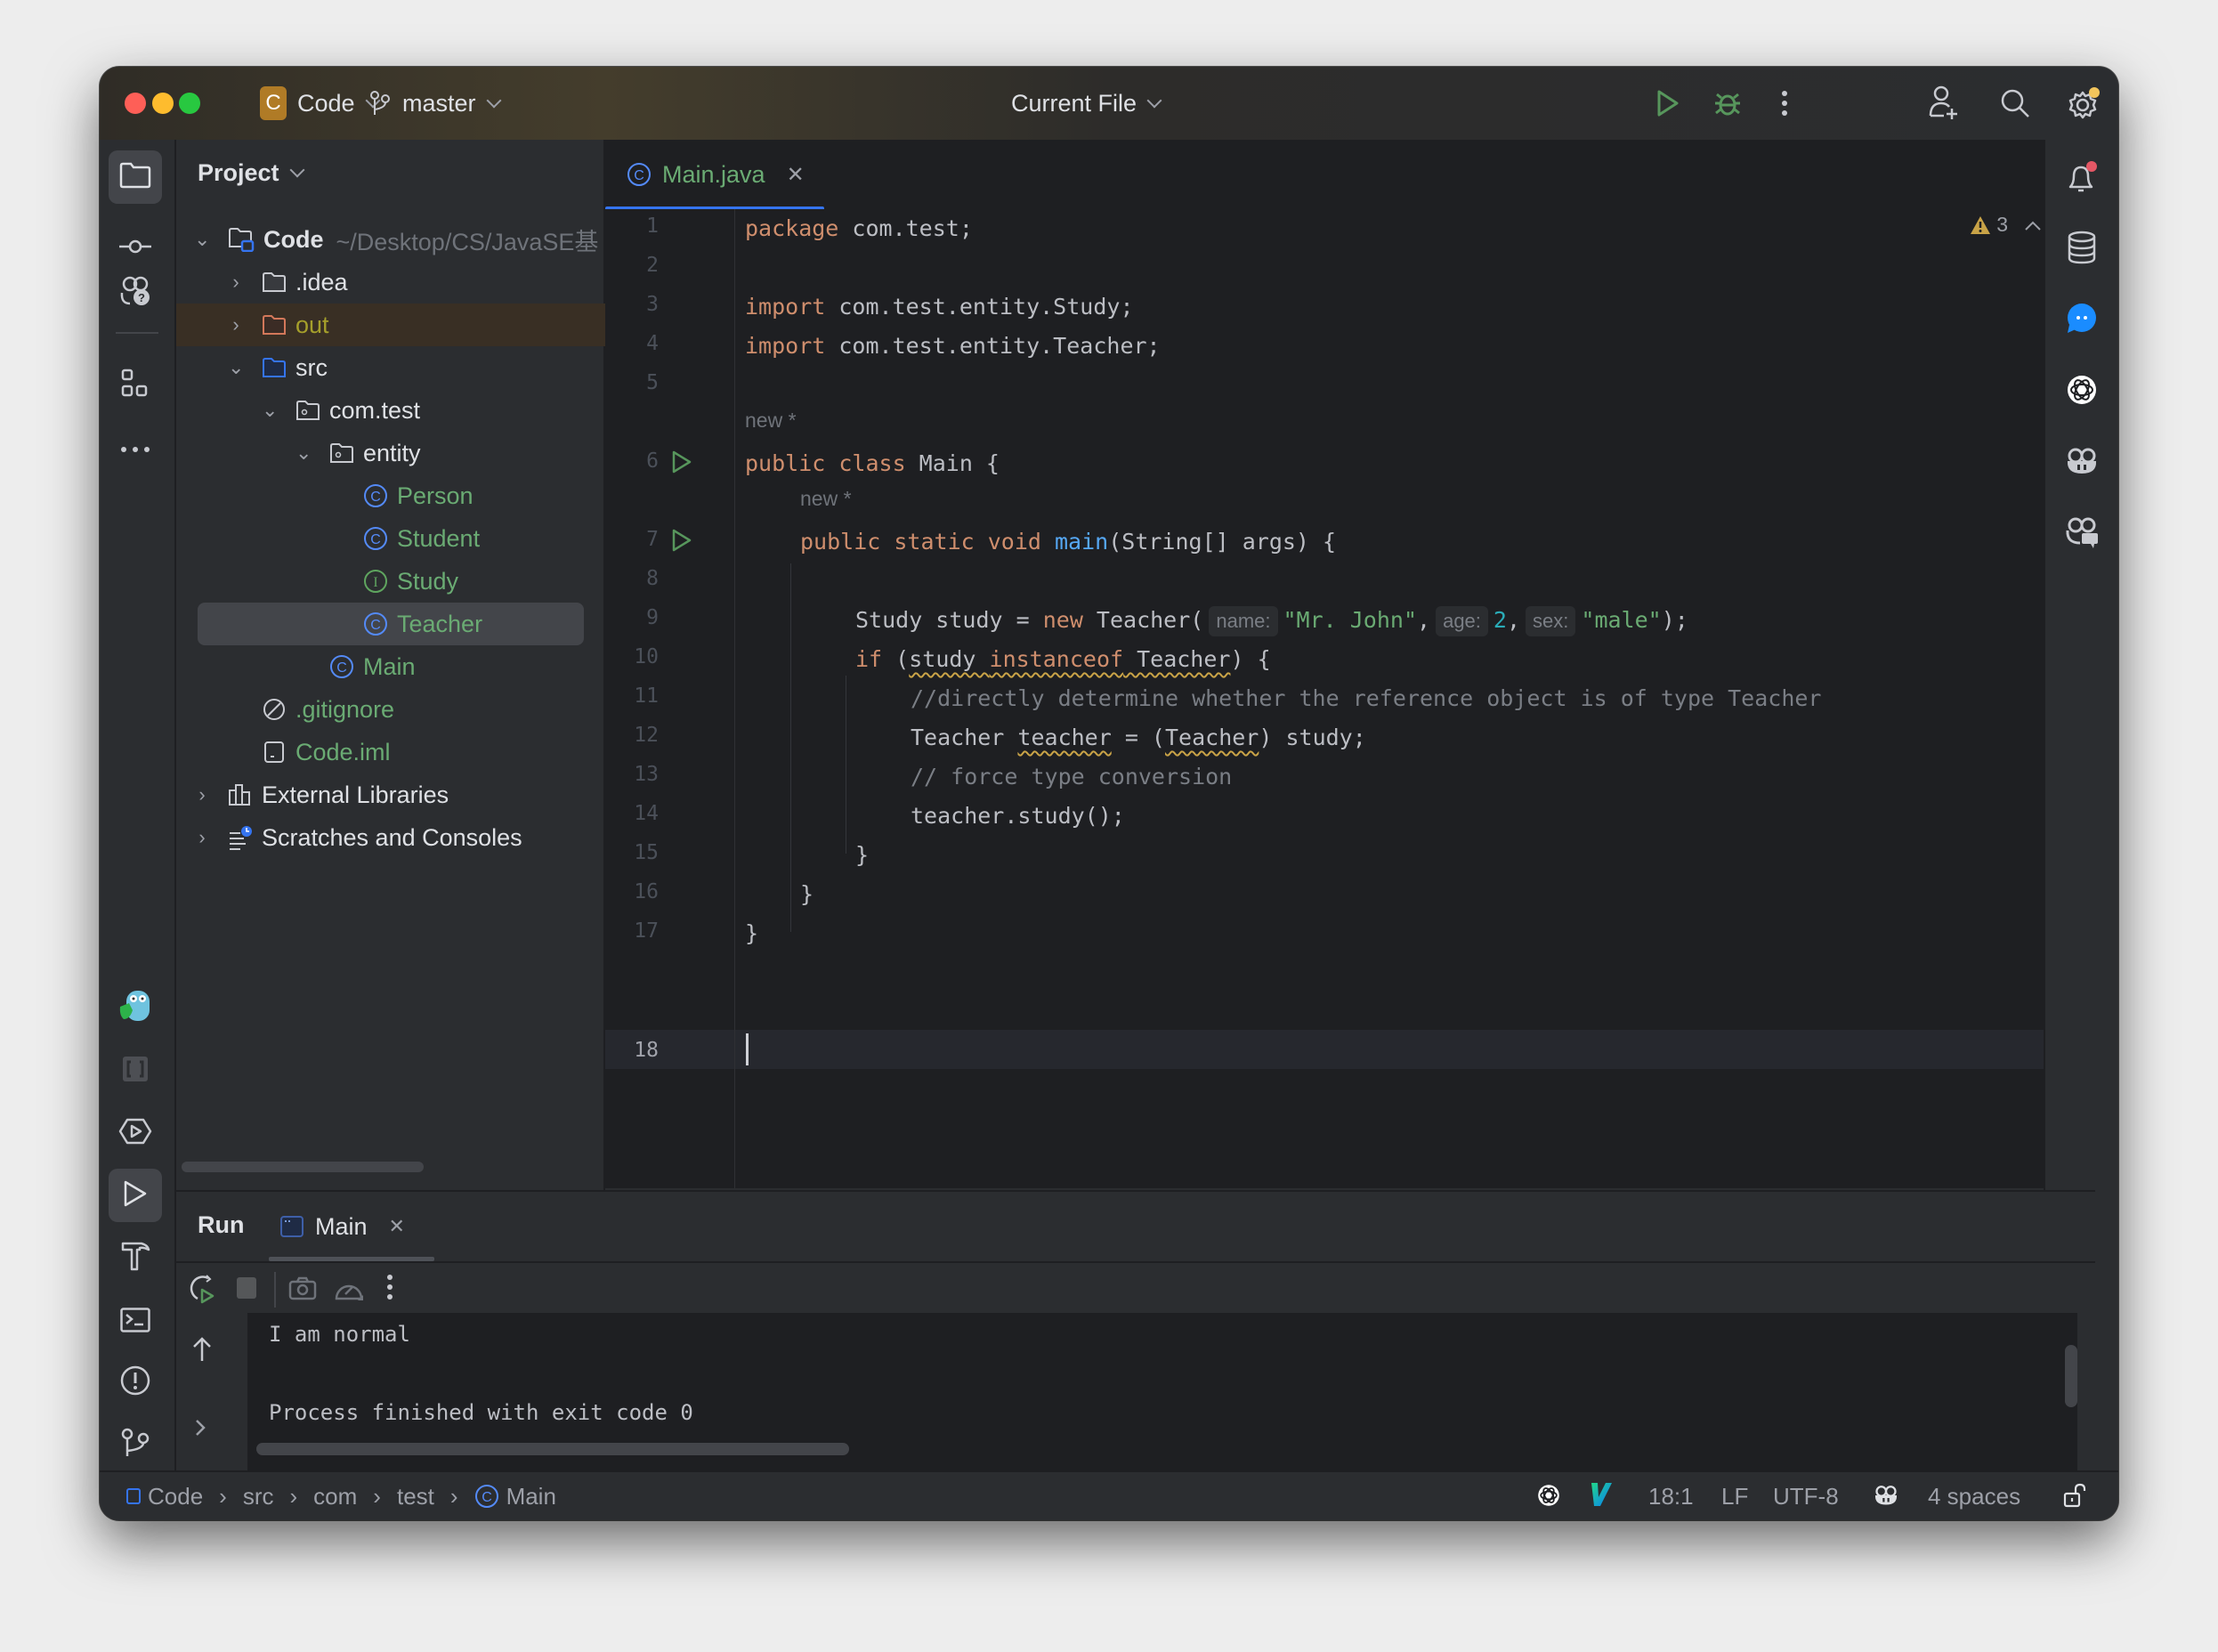 This screenshot has width=2218, height=1652. Describe the element at coordinates (163, 103) in the screenshot. I see `minimize-window-button` at that location.